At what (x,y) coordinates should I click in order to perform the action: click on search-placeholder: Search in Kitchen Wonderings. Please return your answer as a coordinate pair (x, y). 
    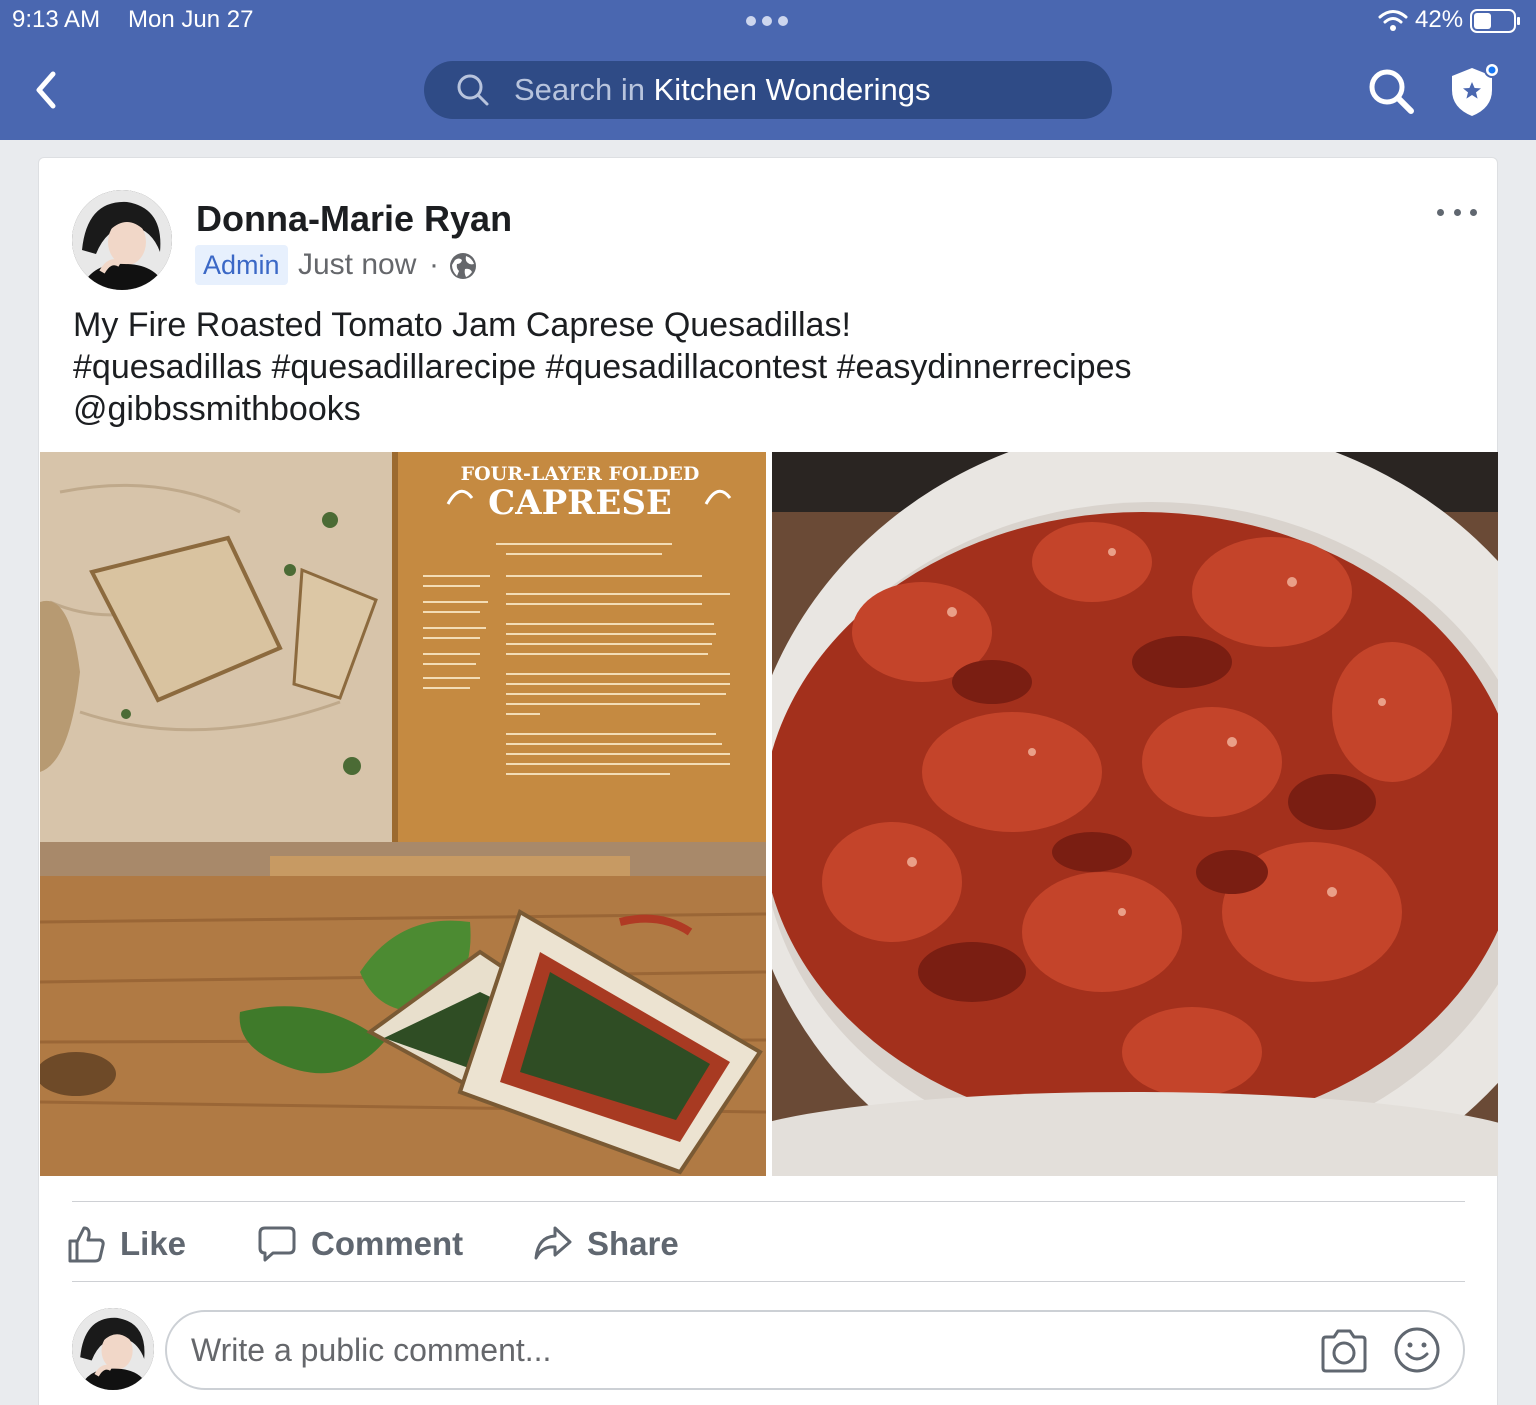
    Looking at the image, I should click on (722, 89).